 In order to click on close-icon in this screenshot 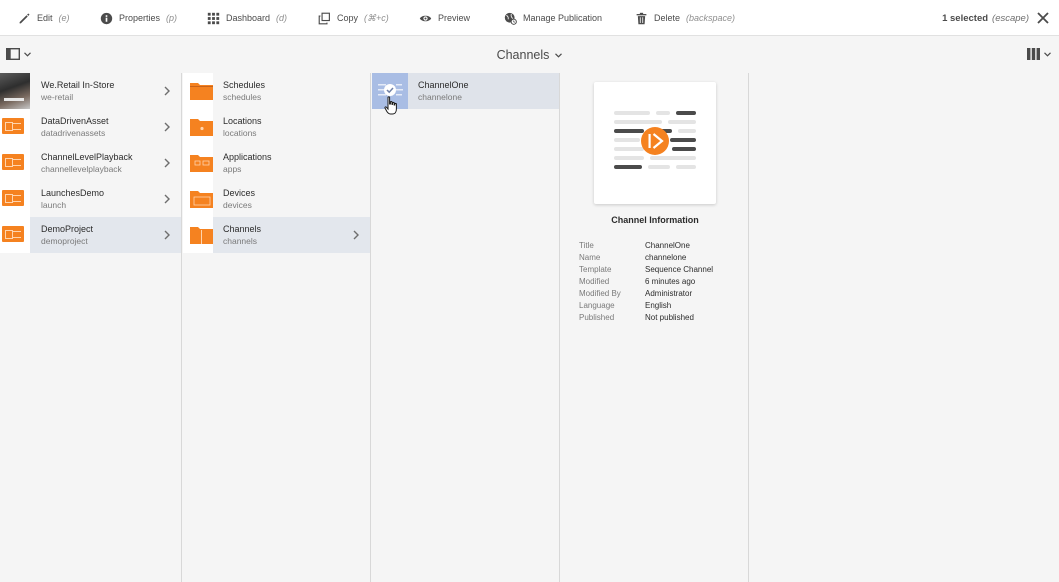, I will do `click(1043, 18)`.